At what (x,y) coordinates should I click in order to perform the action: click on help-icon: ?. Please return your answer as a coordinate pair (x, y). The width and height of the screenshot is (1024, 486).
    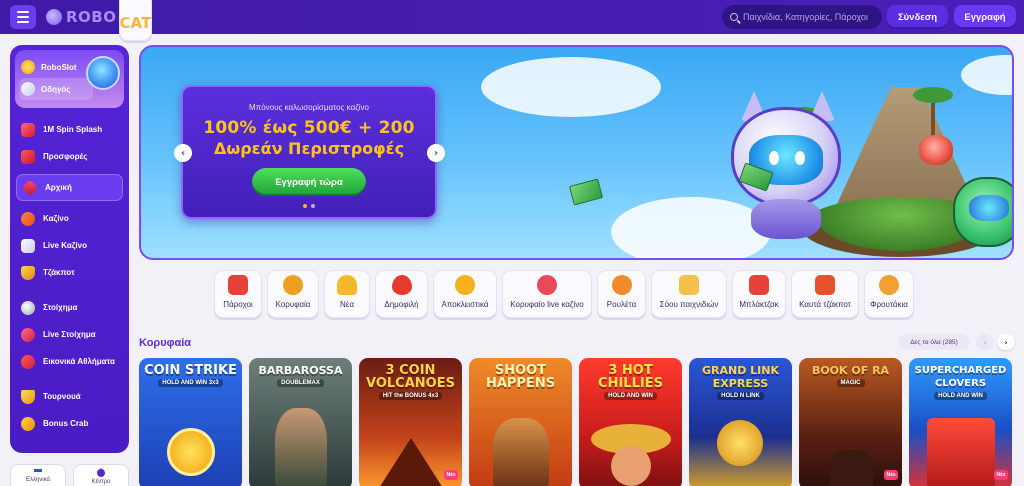
    Looking at the image, I should click on (101, 473).